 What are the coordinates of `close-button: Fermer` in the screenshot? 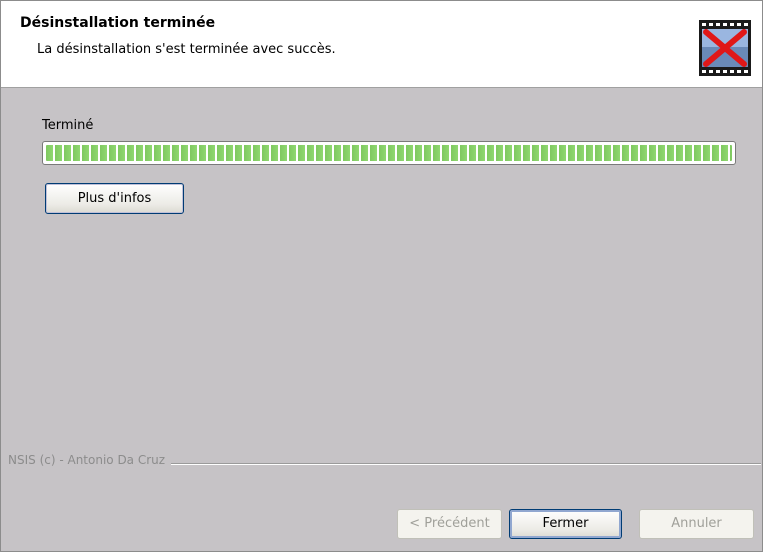 It's located at (565, 524).